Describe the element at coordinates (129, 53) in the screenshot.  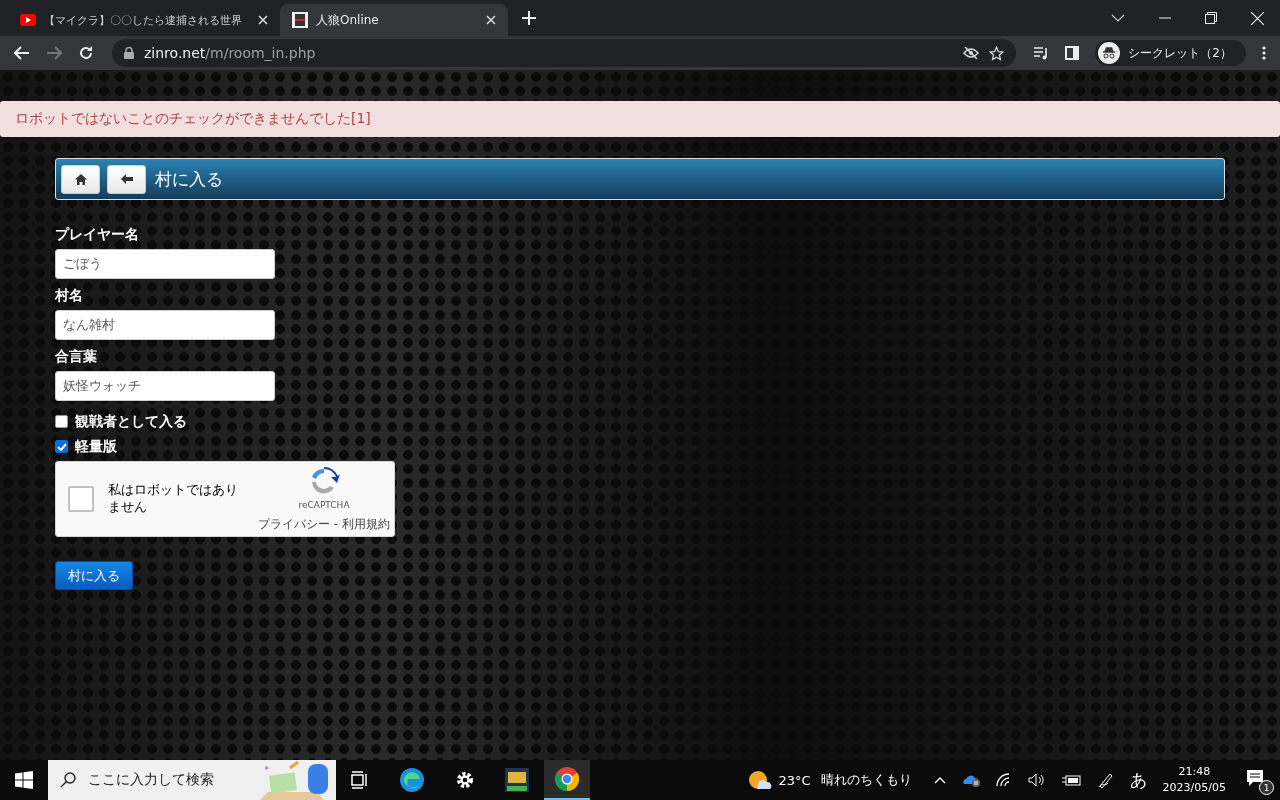
I see `lock-icon` at that location.